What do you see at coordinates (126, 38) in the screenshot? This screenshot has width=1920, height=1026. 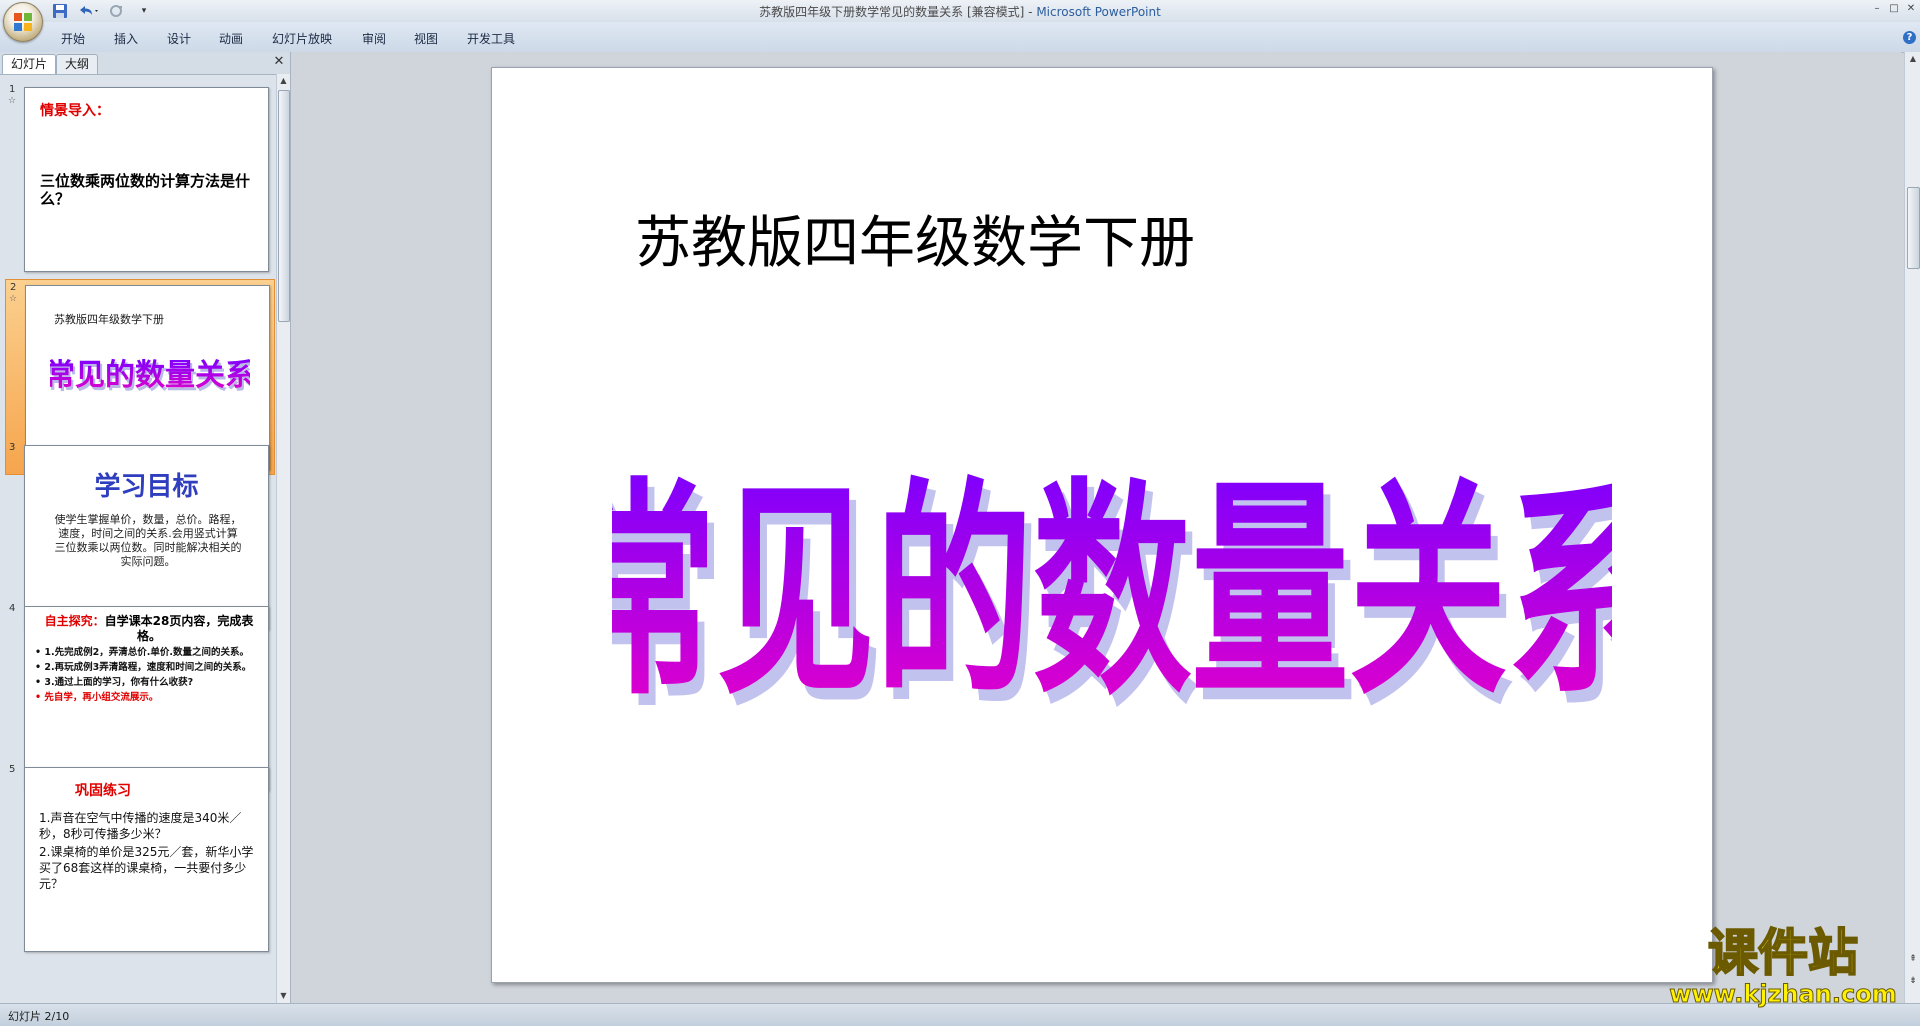 I see `tab-insert: 插入` at bounding box center [126, 38].